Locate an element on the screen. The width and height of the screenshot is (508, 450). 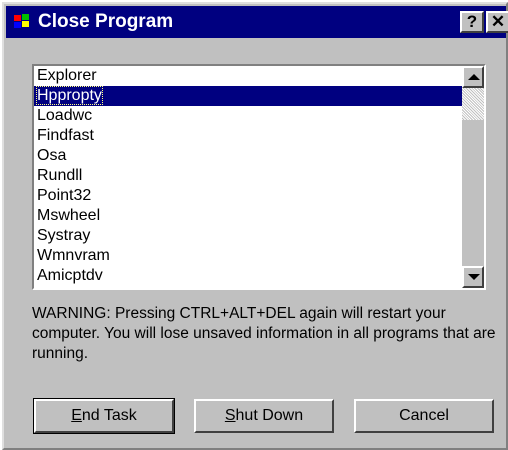
list-item-wmnvram: Wmnvram is located at coordinates (248, 256).